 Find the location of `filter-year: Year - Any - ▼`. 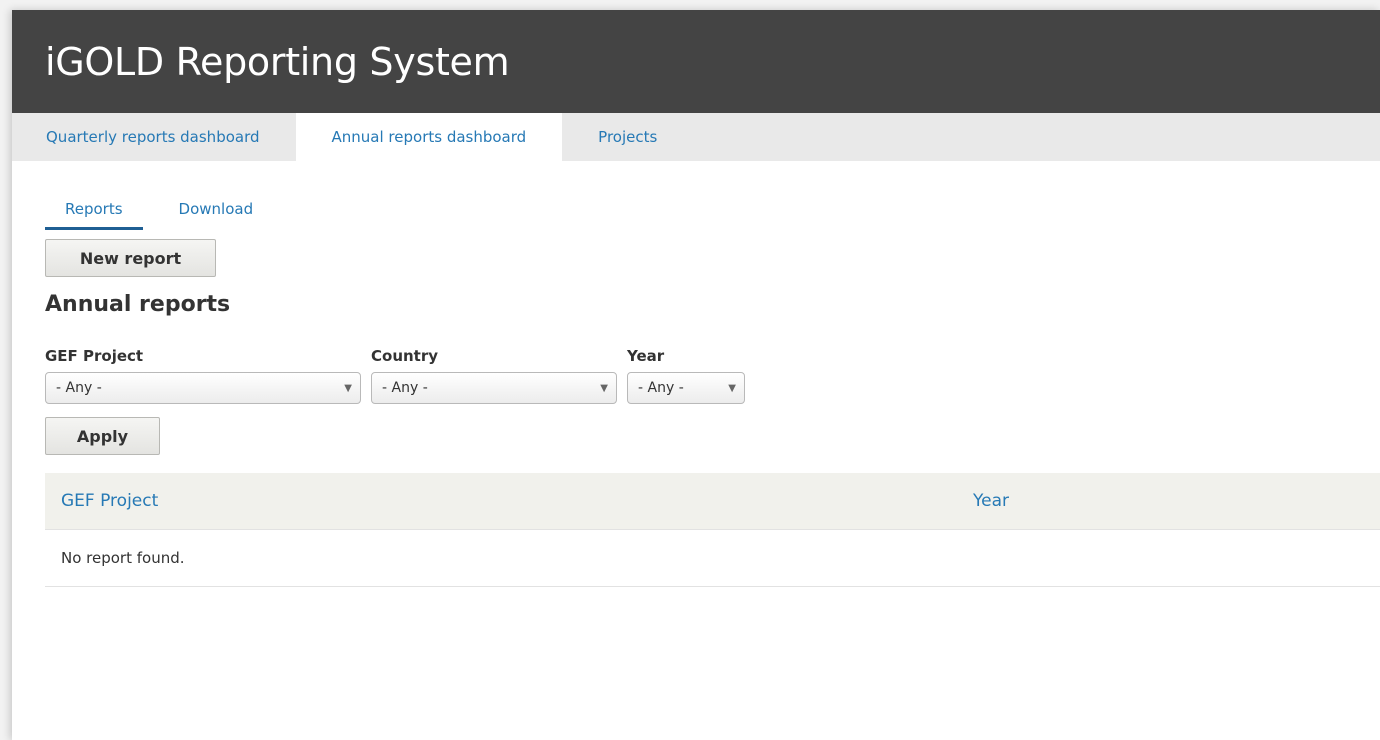

filter-year: Year - Any - ▼ is located at coordinates (686, 375).